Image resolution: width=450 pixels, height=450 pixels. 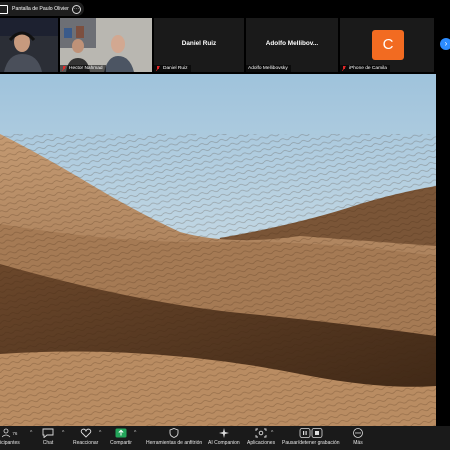 What do you see at coordinates (445, 44) in the screenshot?
I see `next-page-icon: ›` at bounding box center [445, 44].